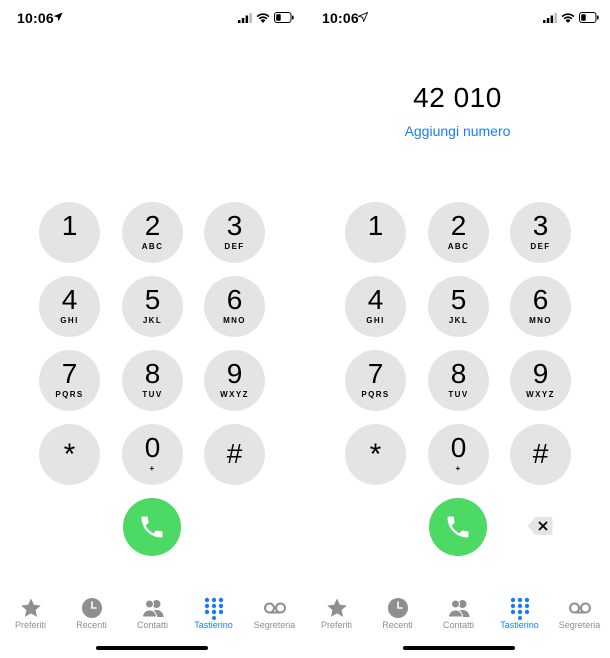 The width and height of the screenshot is (610, 658). Describe the element at coordinates (457, 97) in the screenshot. I see `dialed-number: 42 010` at that location.